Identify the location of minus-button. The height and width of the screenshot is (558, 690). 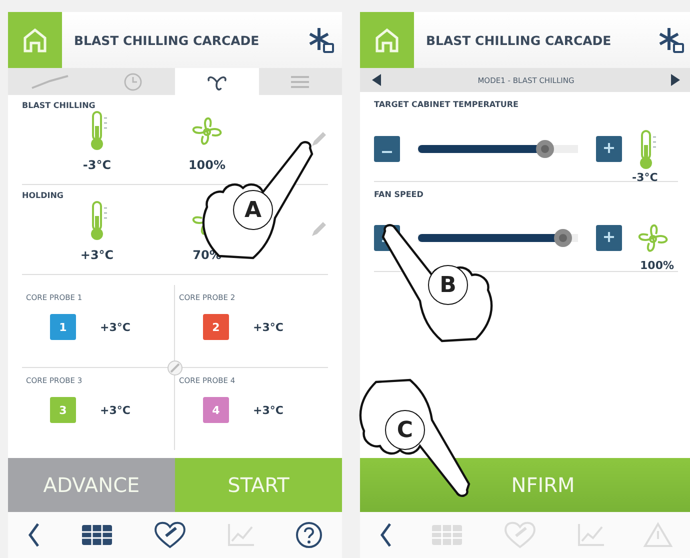
(387, 149).